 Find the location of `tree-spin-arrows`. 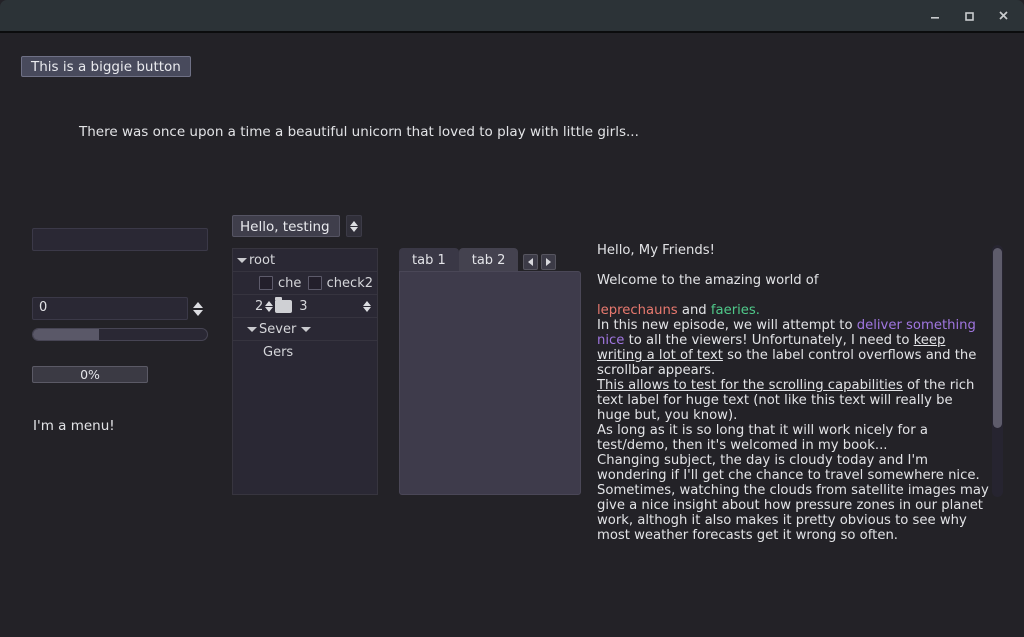

tree-spin-arrows is located at coordinates (269, 306).